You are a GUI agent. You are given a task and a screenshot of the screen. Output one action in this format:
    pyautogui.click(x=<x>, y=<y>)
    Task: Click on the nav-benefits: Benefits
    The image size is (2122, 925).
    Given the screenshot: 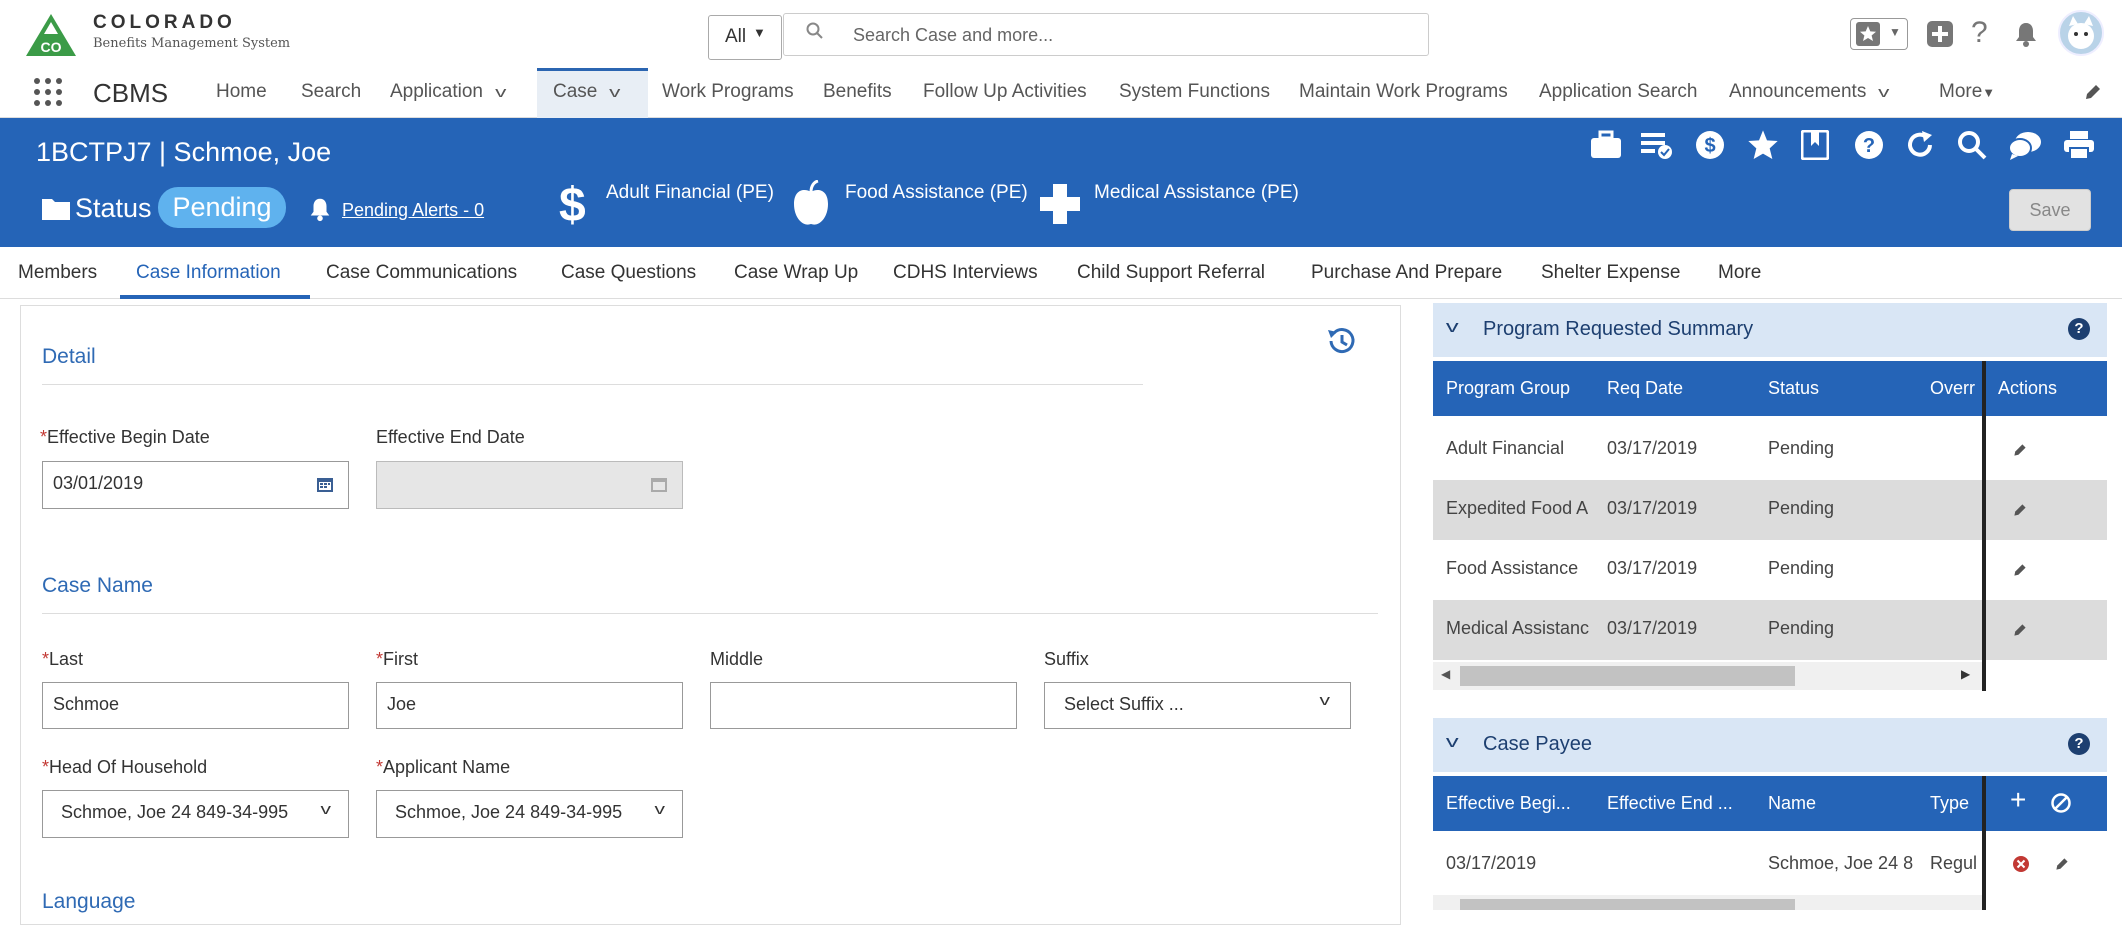 What is the action you would take?
    pyautogui.click(x=857, y=93)
    